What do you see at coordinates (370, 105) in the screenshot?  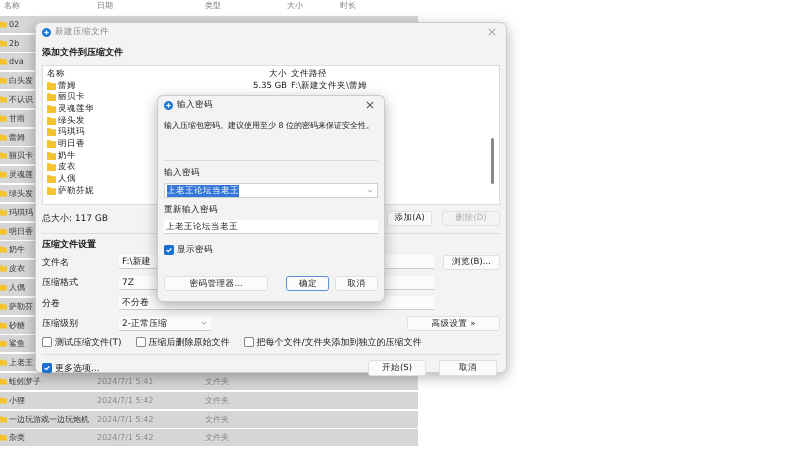 I see `close-icon` at bounding box center [370, 105].